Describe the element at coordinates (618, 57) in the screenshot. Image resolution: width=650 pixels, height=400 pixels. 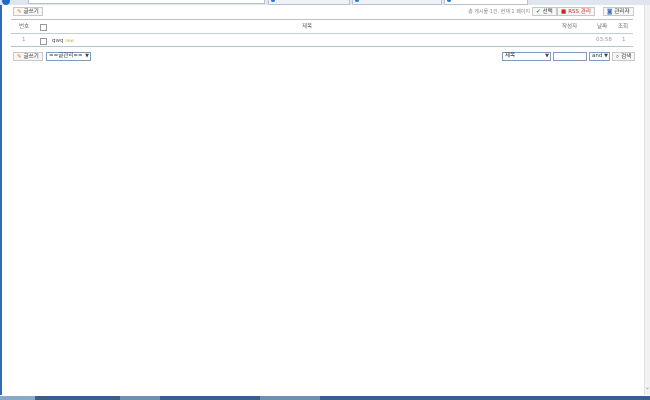
I see `search-icon: ⌕` at that location.